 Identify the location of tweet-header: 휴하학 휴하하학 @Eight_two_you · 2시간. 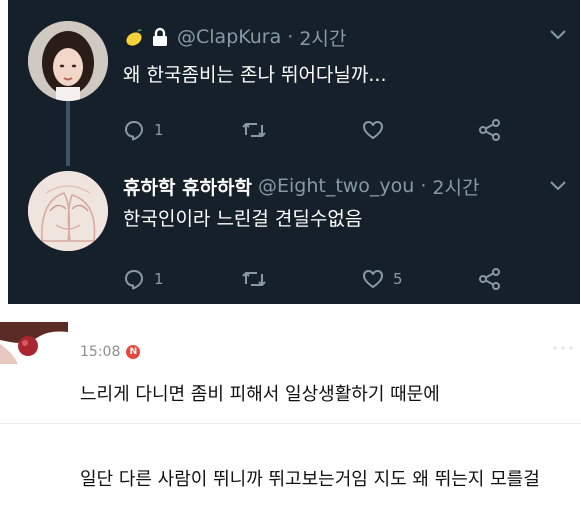
(301, 186).